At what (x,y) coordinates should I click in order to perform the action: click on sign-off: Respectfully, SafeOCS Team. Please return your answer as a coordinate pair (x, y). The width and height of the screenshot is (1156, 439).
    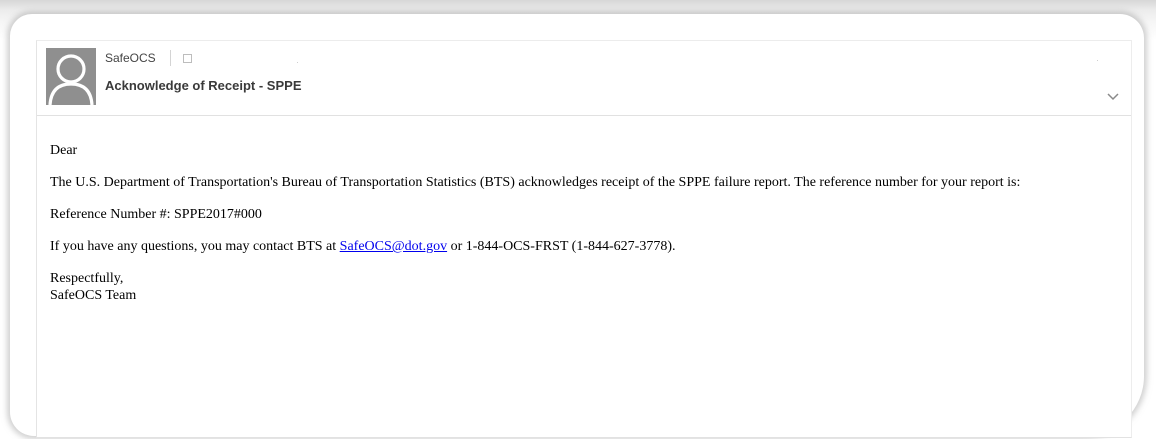
    Looking at the image, I should click on (585, 287).